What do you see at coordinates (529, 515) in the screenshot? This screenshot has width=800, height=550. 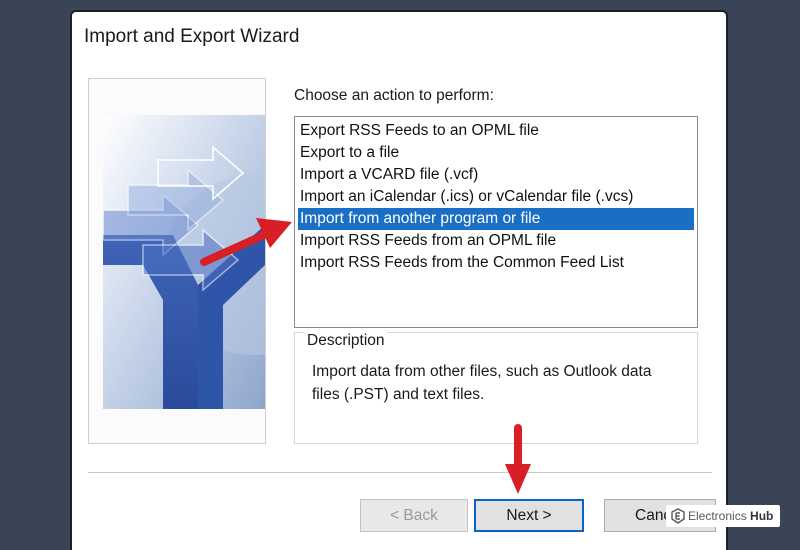 I see `next-button: Next >` at bounding box center [529, 515].